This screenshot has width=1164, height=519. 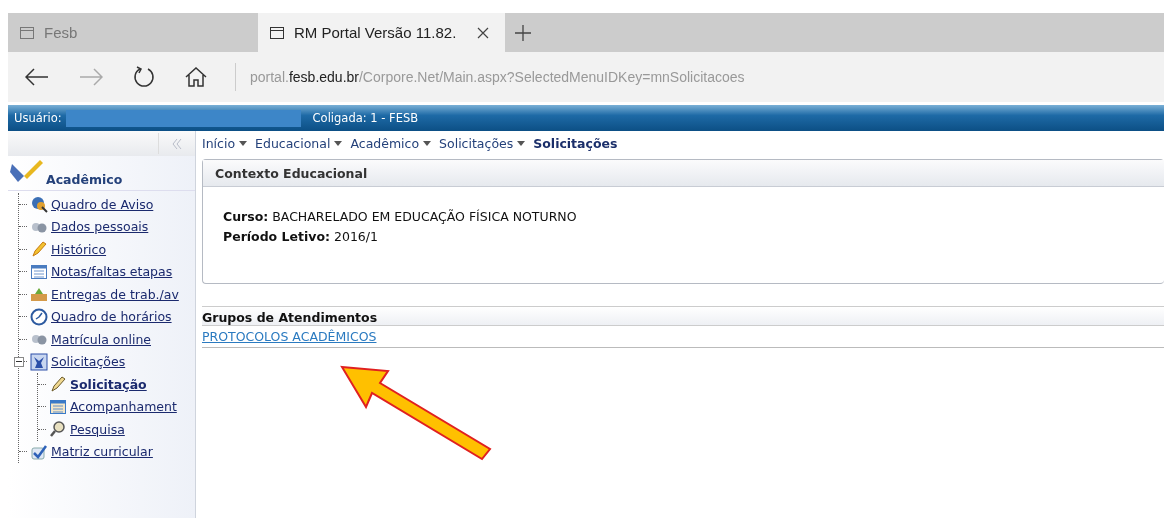 What do you see at coordinates (58, 384) in the screenshot?
I see `pen-icon` at bounding box center [58, 384].